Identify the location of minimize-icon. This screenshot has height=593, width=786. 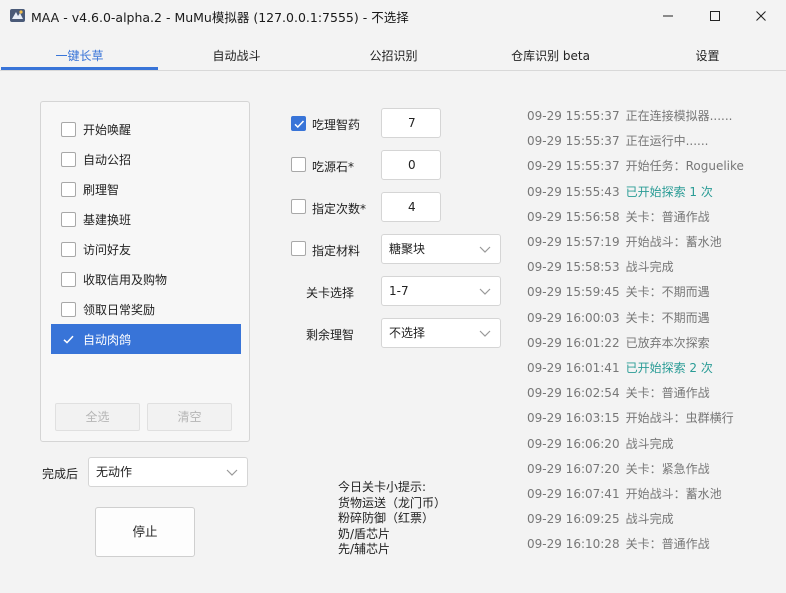
(668, 15).